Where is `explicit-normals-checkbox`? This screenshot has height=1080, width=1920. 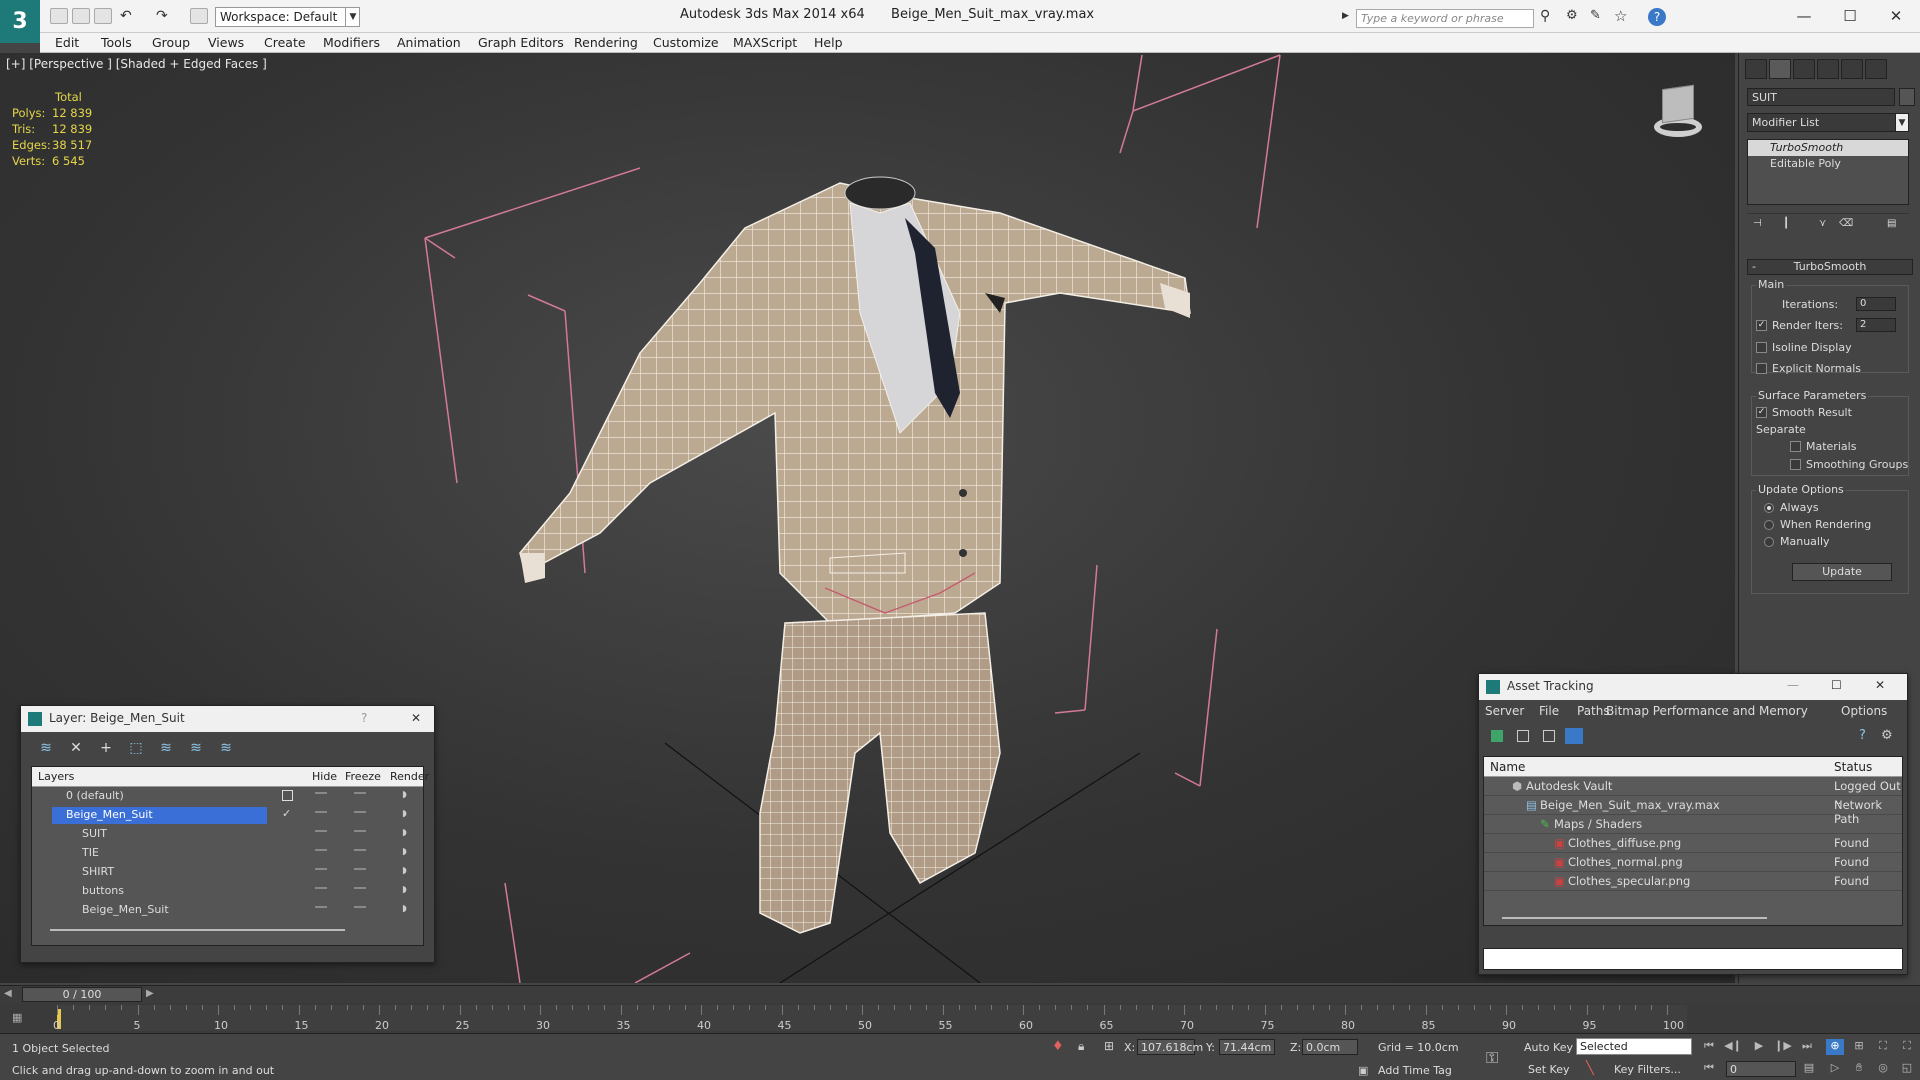
explicit-normals-checkbox is located at coordinates (1761, 368).